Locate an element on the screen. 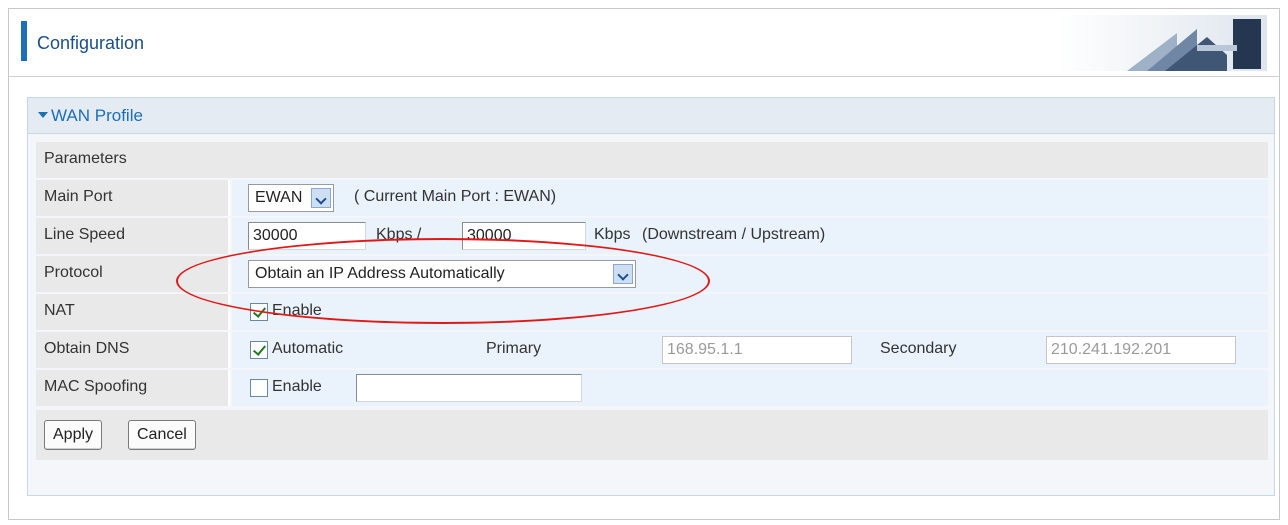 This screenshot has height=525, width=1288. collapse-triangle-icon is located at coordinates (43, 115).